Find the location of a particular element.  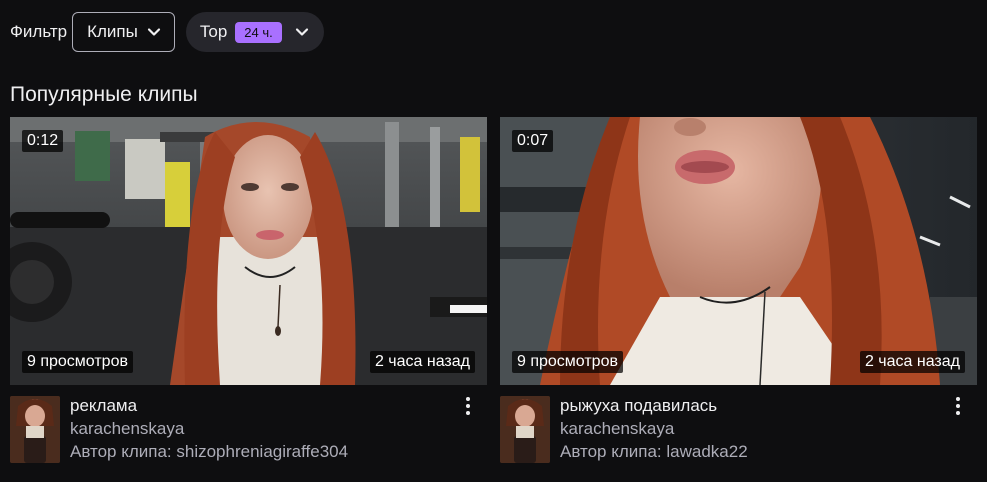

time-range-dropdown: Top 24 ч. is located at coordinates (254, 32).